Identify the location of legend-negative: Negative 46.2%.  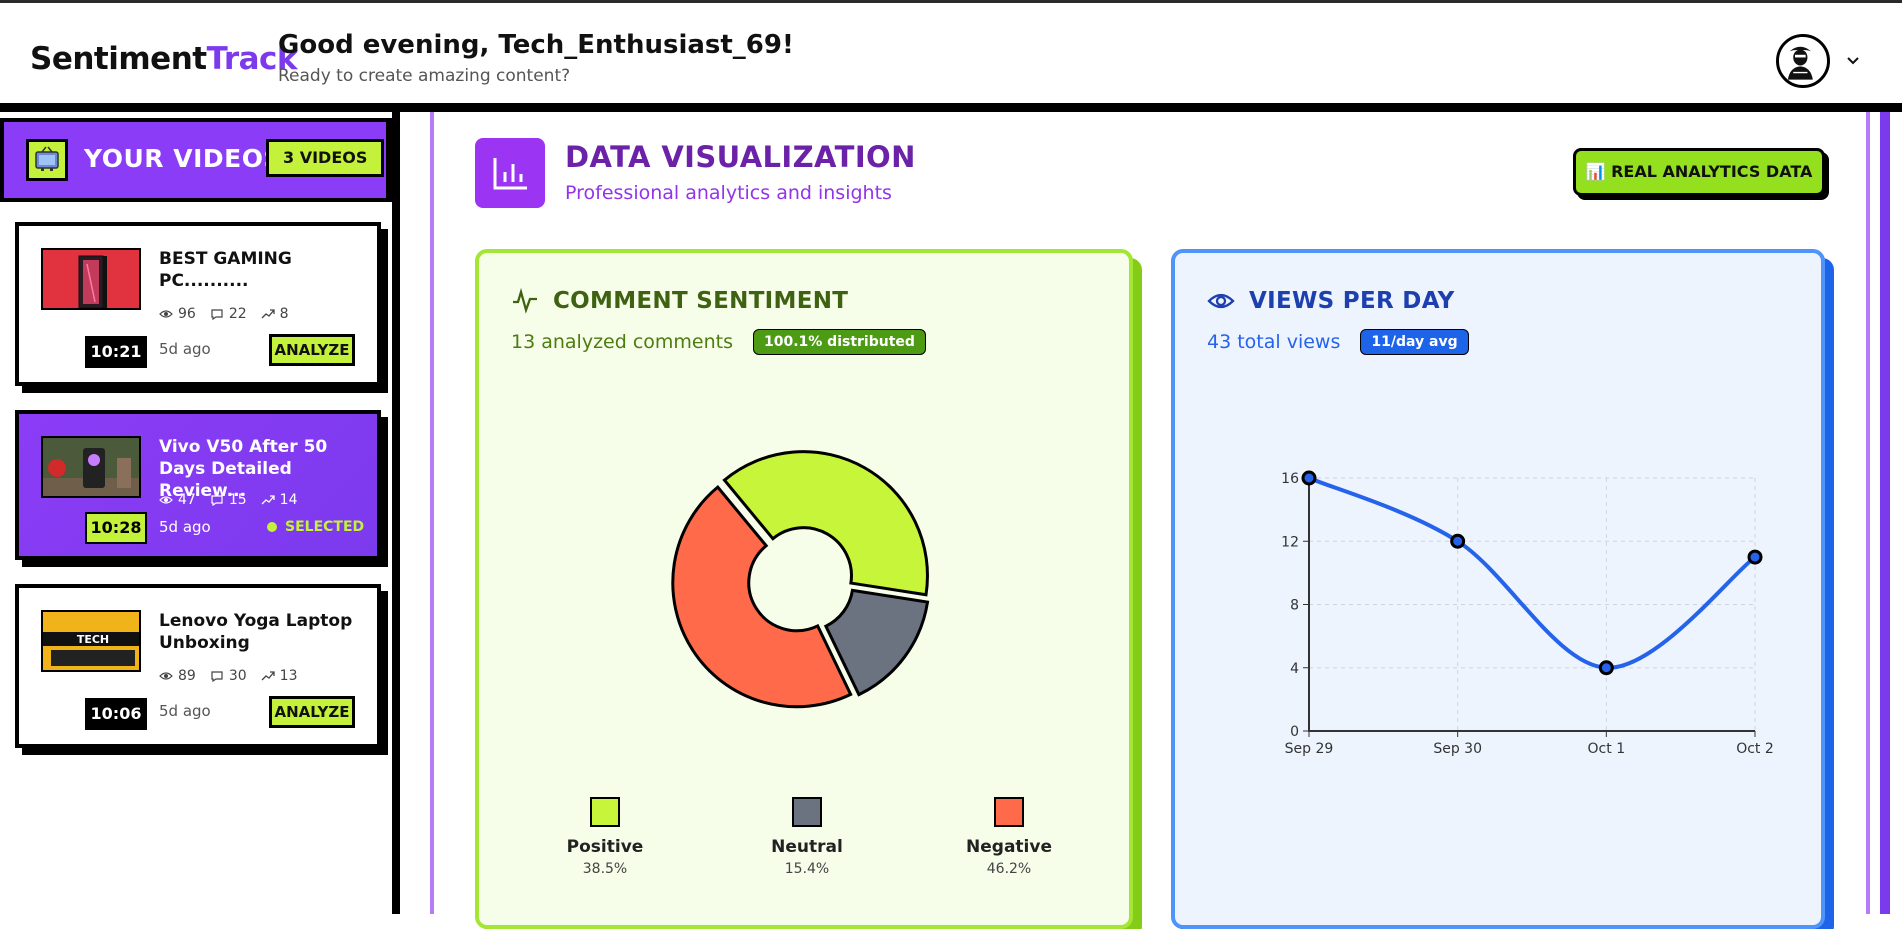
(1009, 837).